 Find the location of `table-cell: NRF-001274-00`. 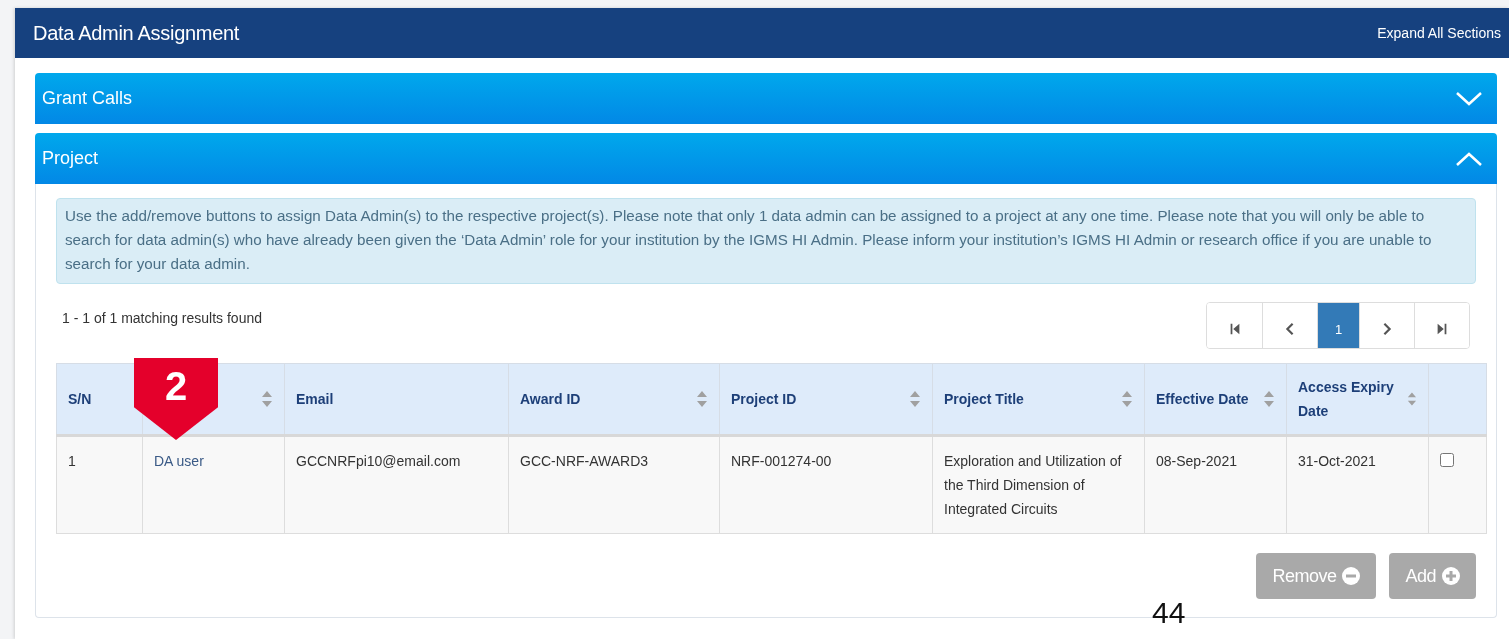

table-cell: NRF-001274-00 is located at coordinates (826, 484).